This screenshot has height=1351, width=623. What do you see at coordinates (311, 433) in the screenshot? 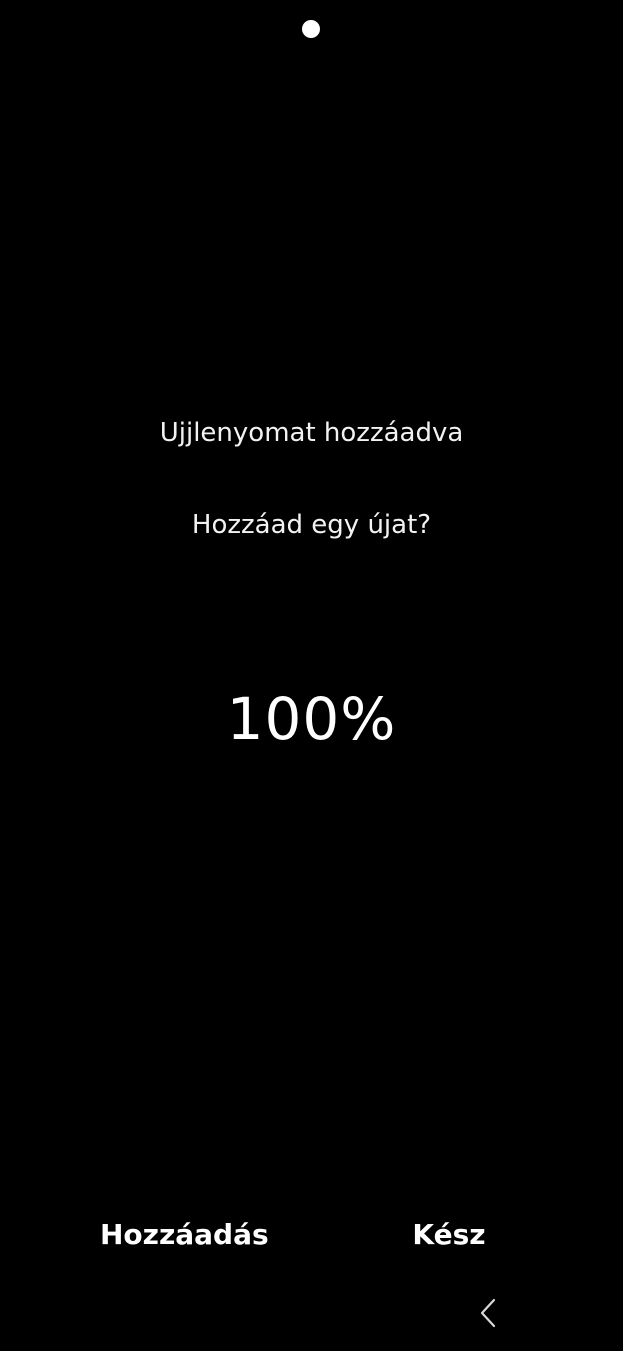
I see `page-title: Ujjlenyomat hozzáadva` at bounding box center [311, 433].